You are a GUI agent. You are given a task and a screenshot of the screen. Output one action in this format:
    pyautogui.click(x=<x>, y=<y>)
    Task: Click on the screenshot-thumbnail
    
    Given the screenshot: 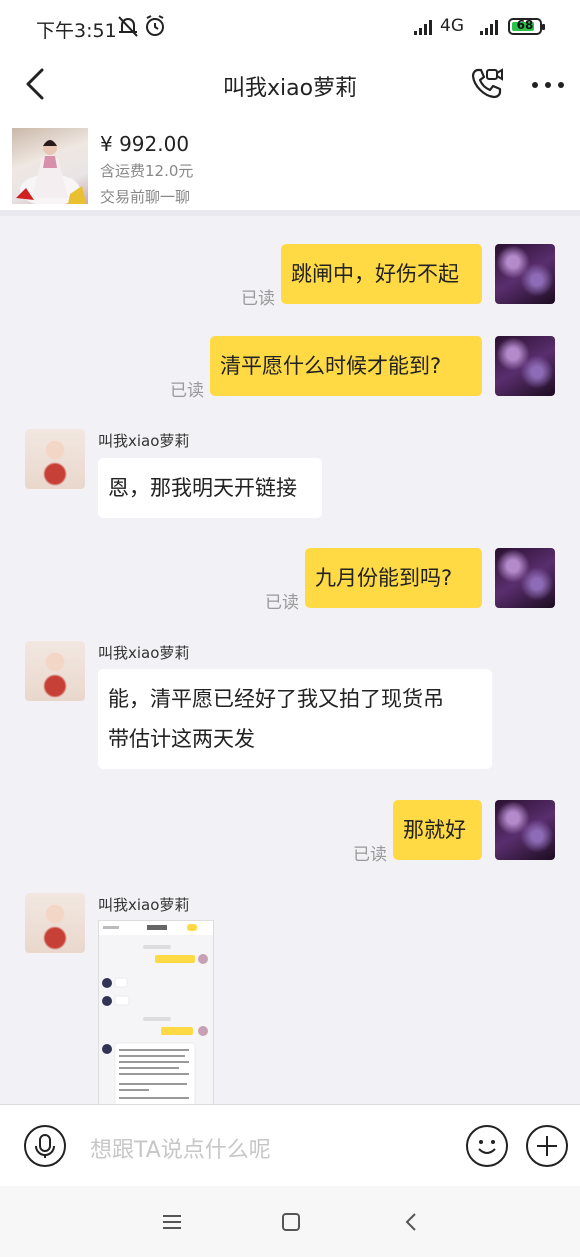 What is the action you would take?
    pyautogui.click(x=156, y=1012)
    